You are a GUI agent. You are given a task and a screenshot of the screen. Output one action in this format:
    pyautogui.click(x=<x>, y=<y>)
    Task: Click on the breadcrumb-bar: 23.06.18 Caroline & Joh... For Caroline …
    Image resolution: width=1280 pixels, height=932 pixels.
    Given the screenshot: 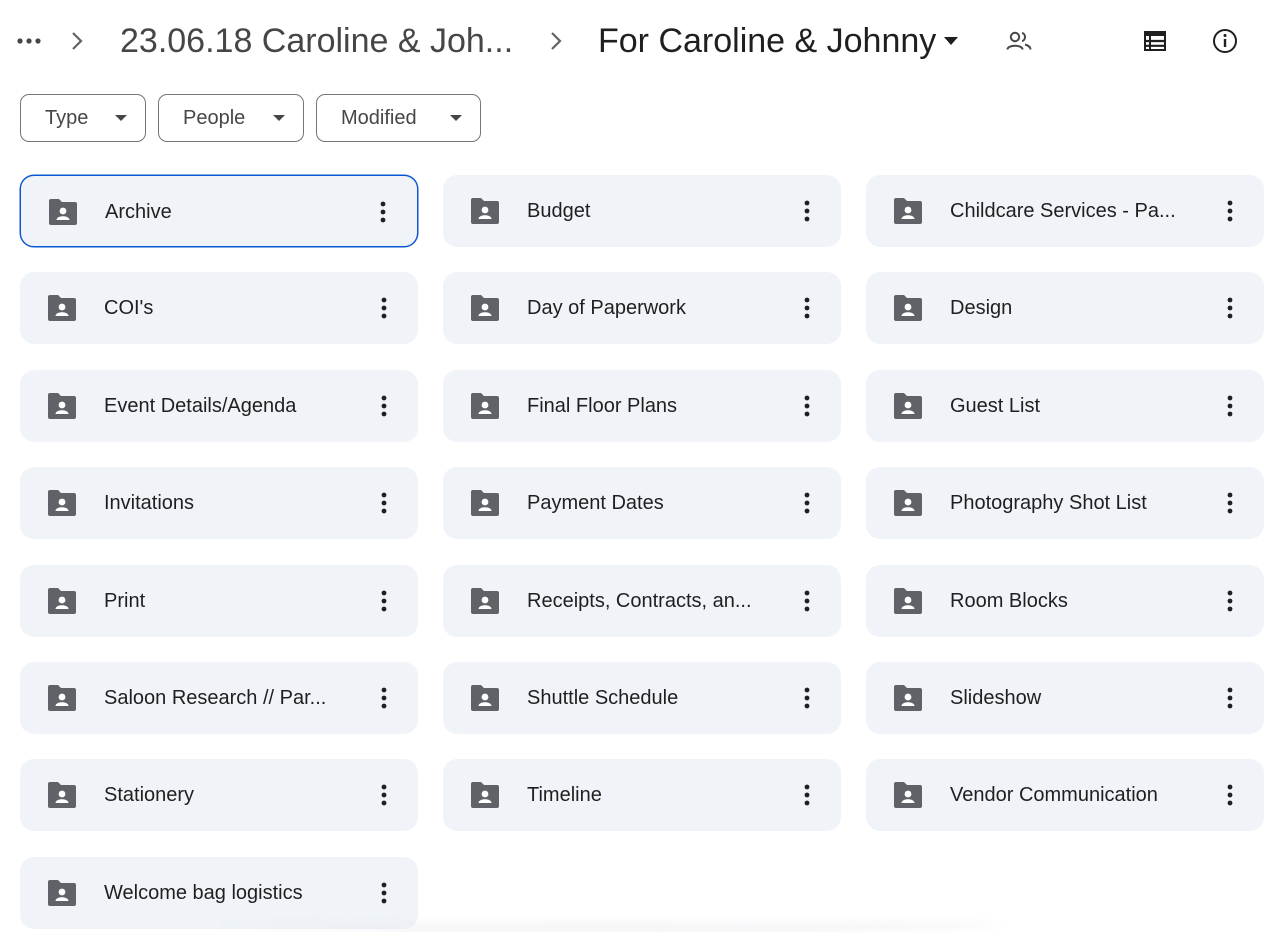 What is the action you would take?
    pyautogui.click(x=640, y=42)
    